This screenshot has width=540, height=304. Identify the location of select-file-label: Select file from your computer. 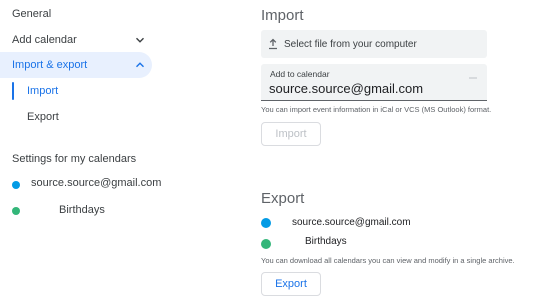
(350, 44).